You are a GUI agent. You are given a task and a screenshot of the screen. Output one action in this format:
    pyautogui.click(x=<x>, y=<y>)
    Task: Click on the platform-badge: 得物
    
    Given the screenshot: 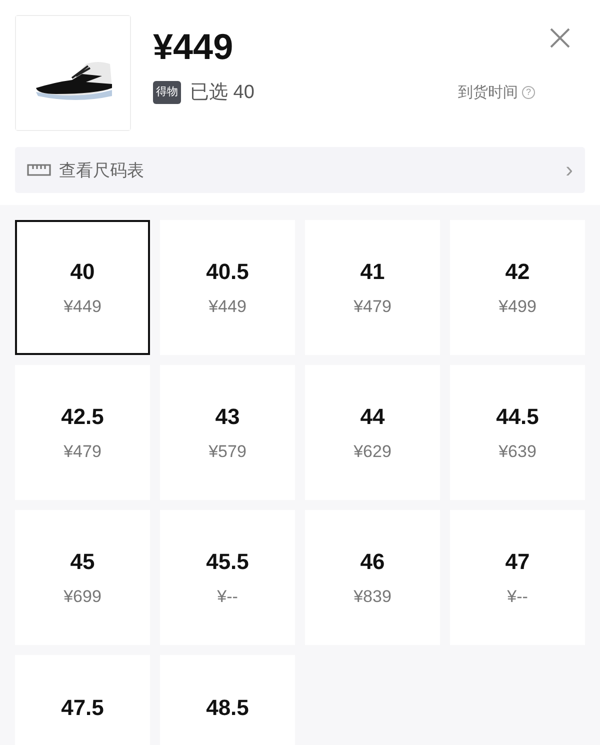 What is the action you would take?
    pyautogui.click(x=167, y=92)
    